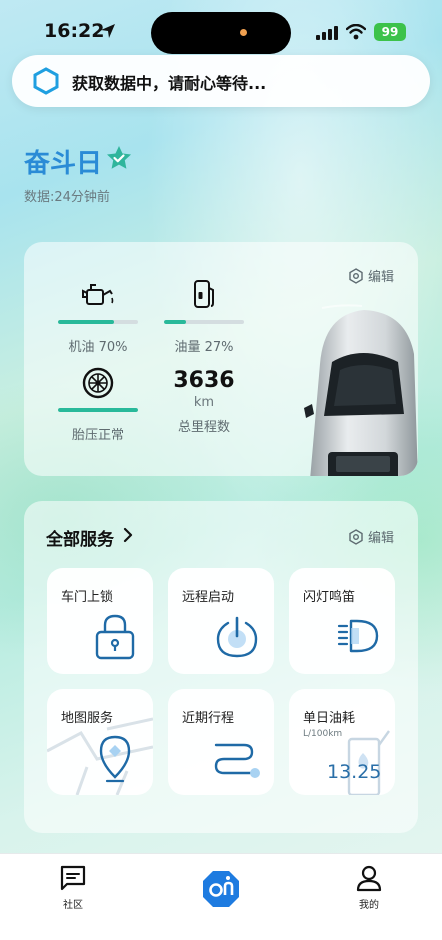 Image resolution: width=442 pixels, height=940 pixels. What do you see at coordinates (369, 905) in the screenshot?
I see `tab-label: 我的` at bounding box center [369, 905].